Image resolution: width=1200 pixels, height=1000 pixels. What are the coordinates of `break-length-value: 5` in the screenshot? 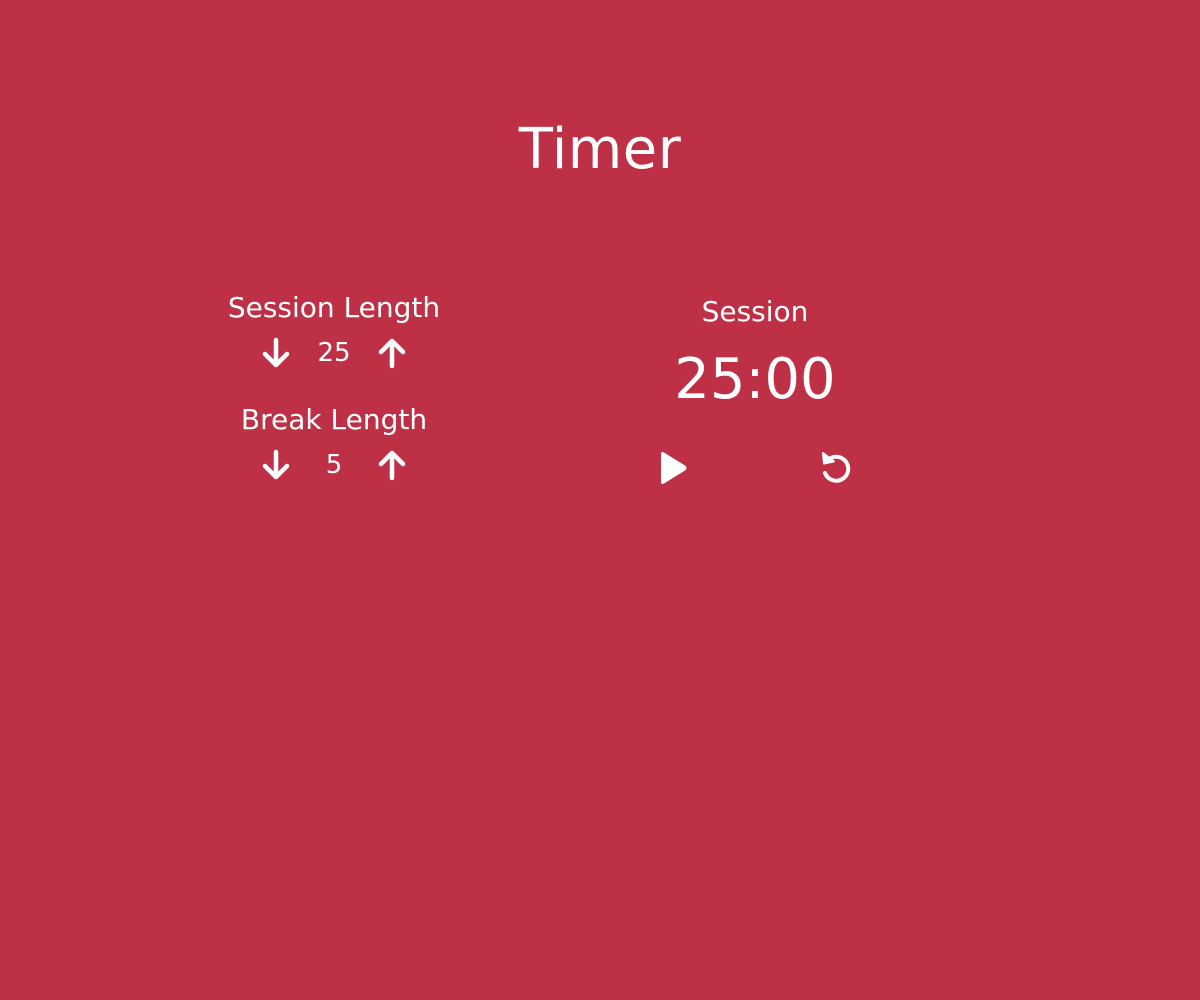 It's located at (334, 465).